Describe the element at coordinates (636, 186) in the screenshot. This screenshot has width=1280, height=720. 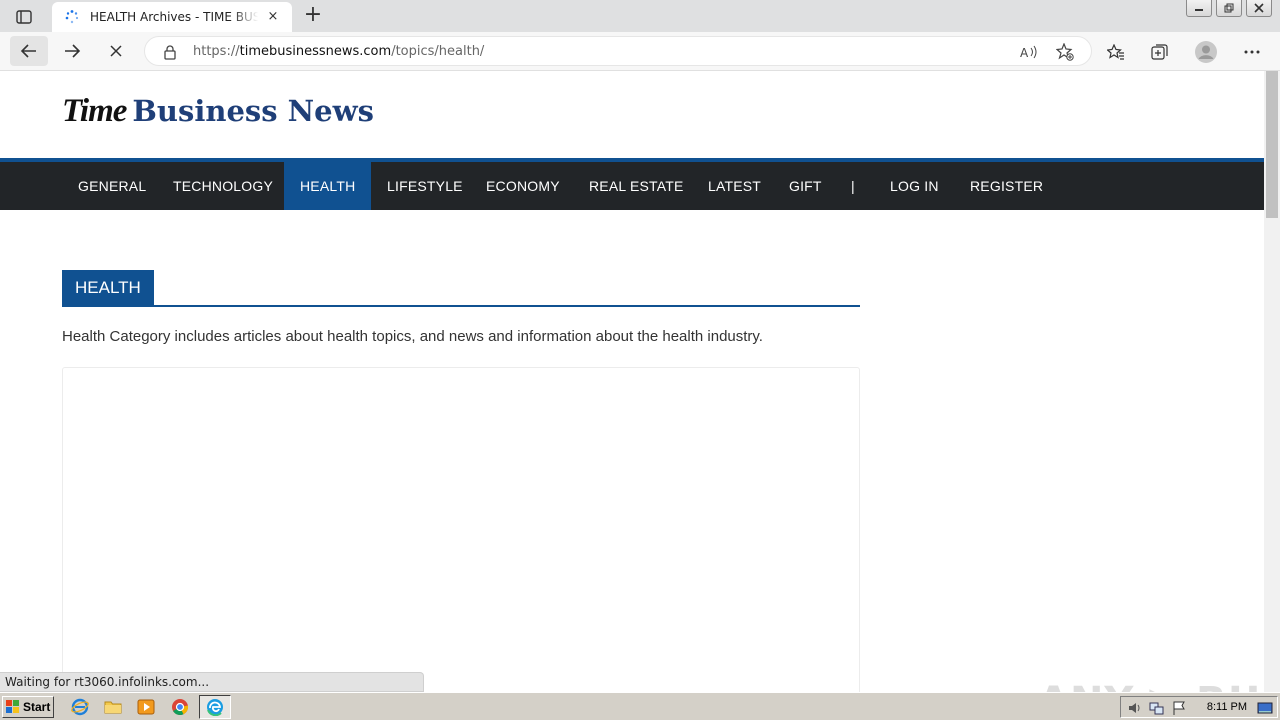
I see `nav-item-real-estate: REAL ESTATE` at that location.